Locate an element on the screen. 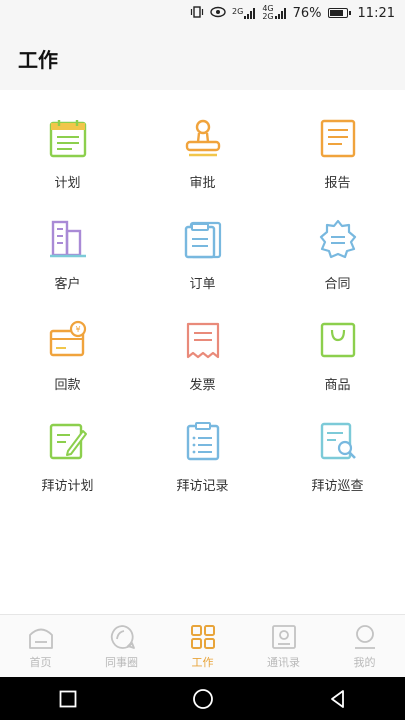 The width and height of the screenshot is (405, 720). tab-work: 工作 is located at coordinates (202, 646).